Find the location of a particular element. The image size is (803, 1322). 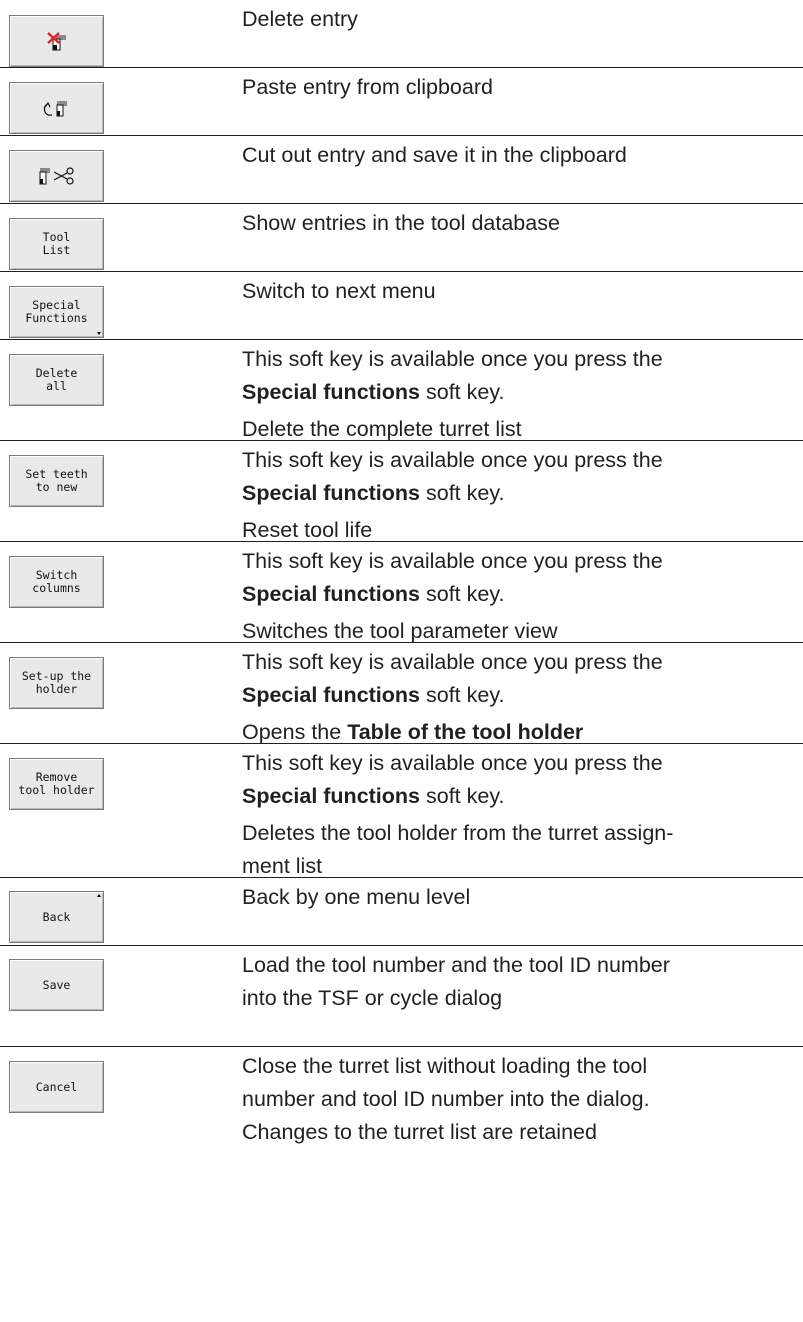

description-paragraph: Reset tool life is located at coordinates (522, 530).